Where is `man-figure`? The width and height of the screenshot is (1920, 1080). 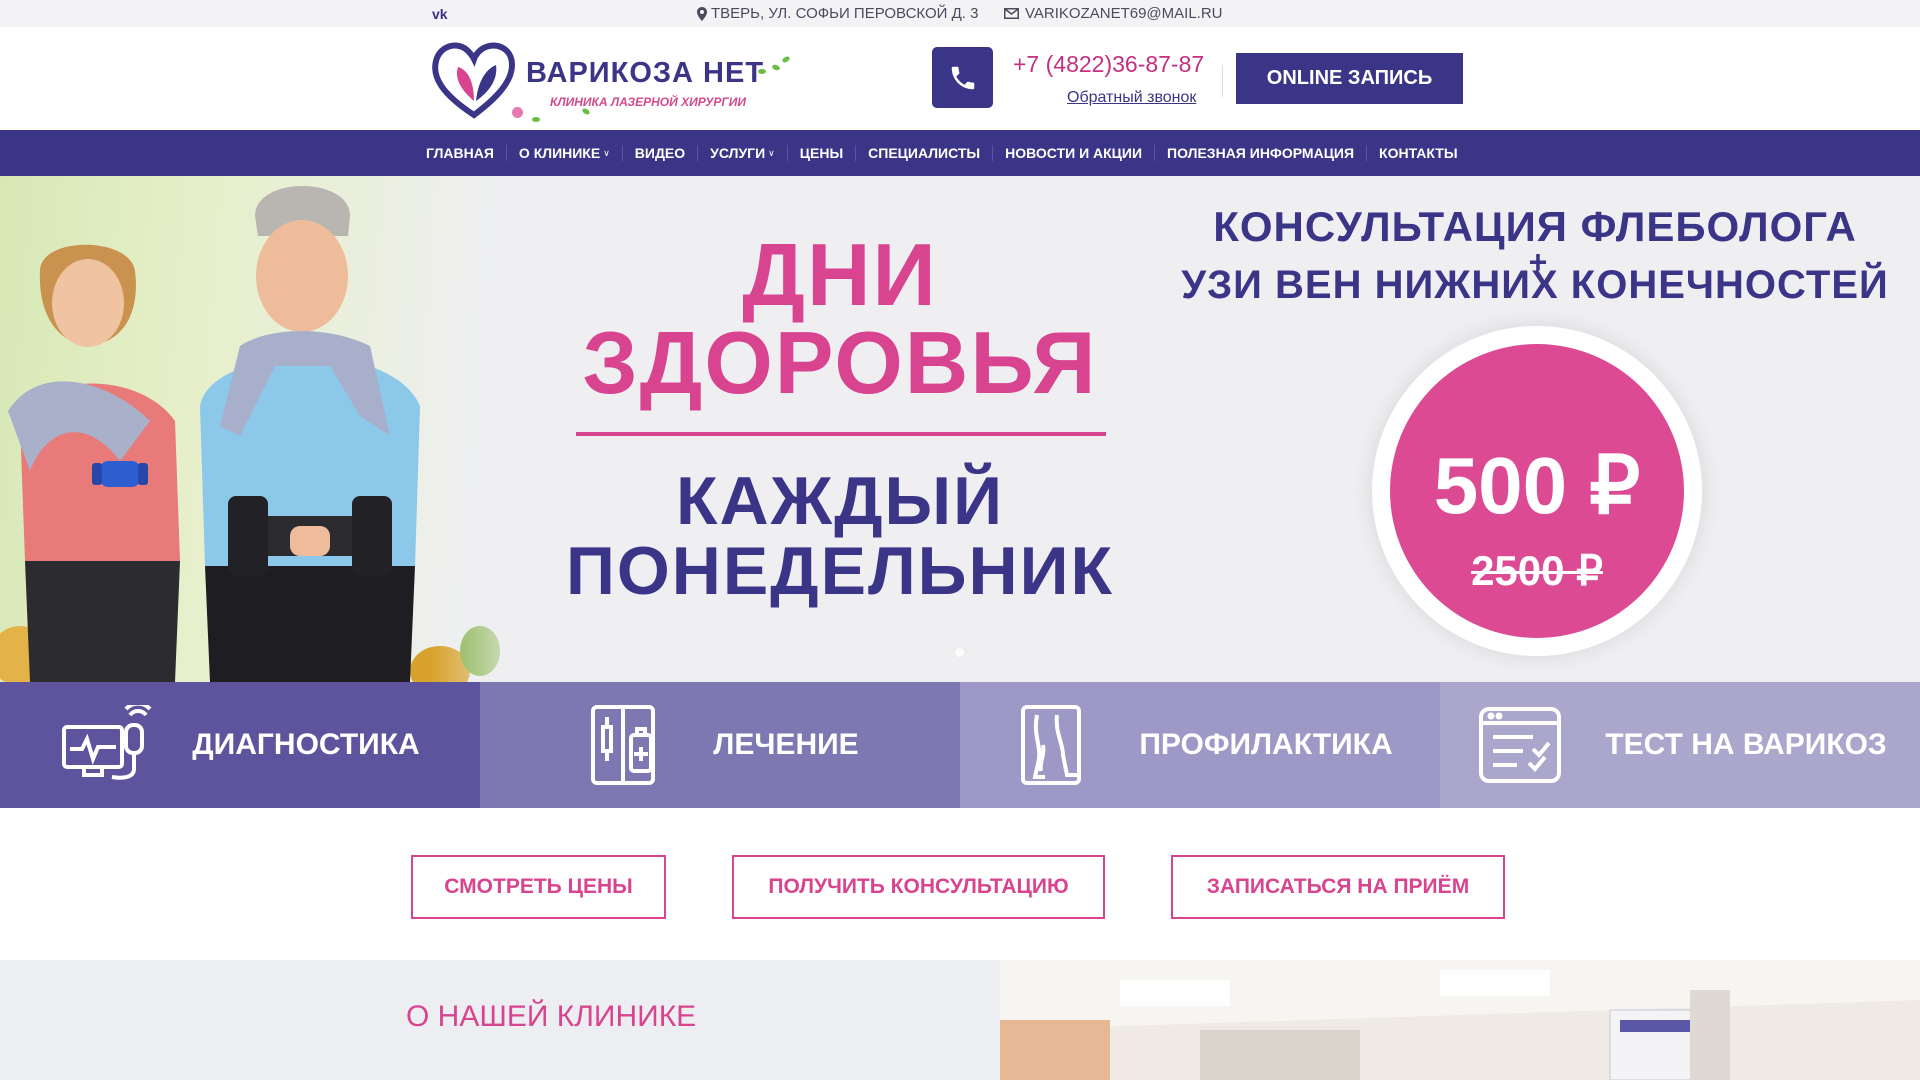
man-figure is located at coordinates (310, 434).